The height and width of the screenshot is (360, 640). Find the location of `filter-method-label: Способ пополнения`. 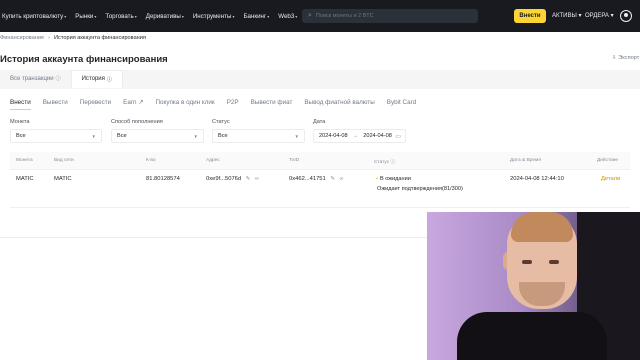

filter-method-label: Способ пополнения is located at coordinates (137, 122).